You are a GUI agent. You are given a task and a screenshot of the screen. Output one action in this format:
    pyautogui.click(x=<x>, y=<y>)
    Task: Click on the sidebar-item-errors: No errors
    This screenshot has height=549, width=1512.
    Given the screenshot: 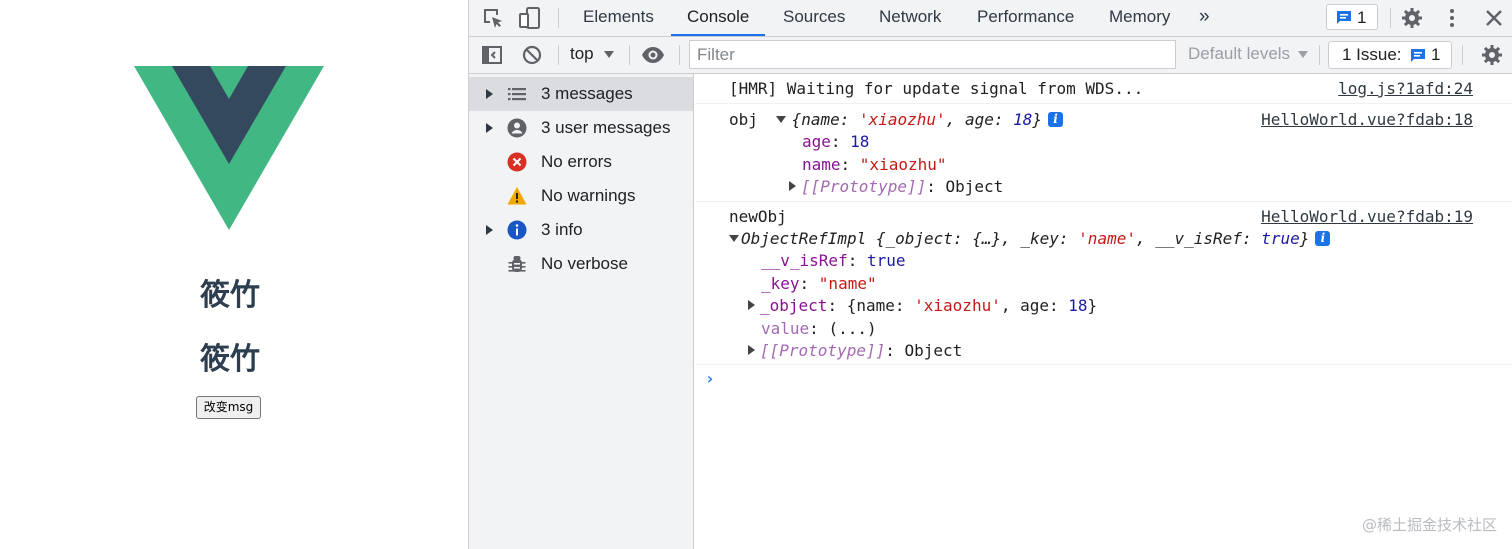 What is the action you would take?
    pyautogui.click(x=581, y=162)
    